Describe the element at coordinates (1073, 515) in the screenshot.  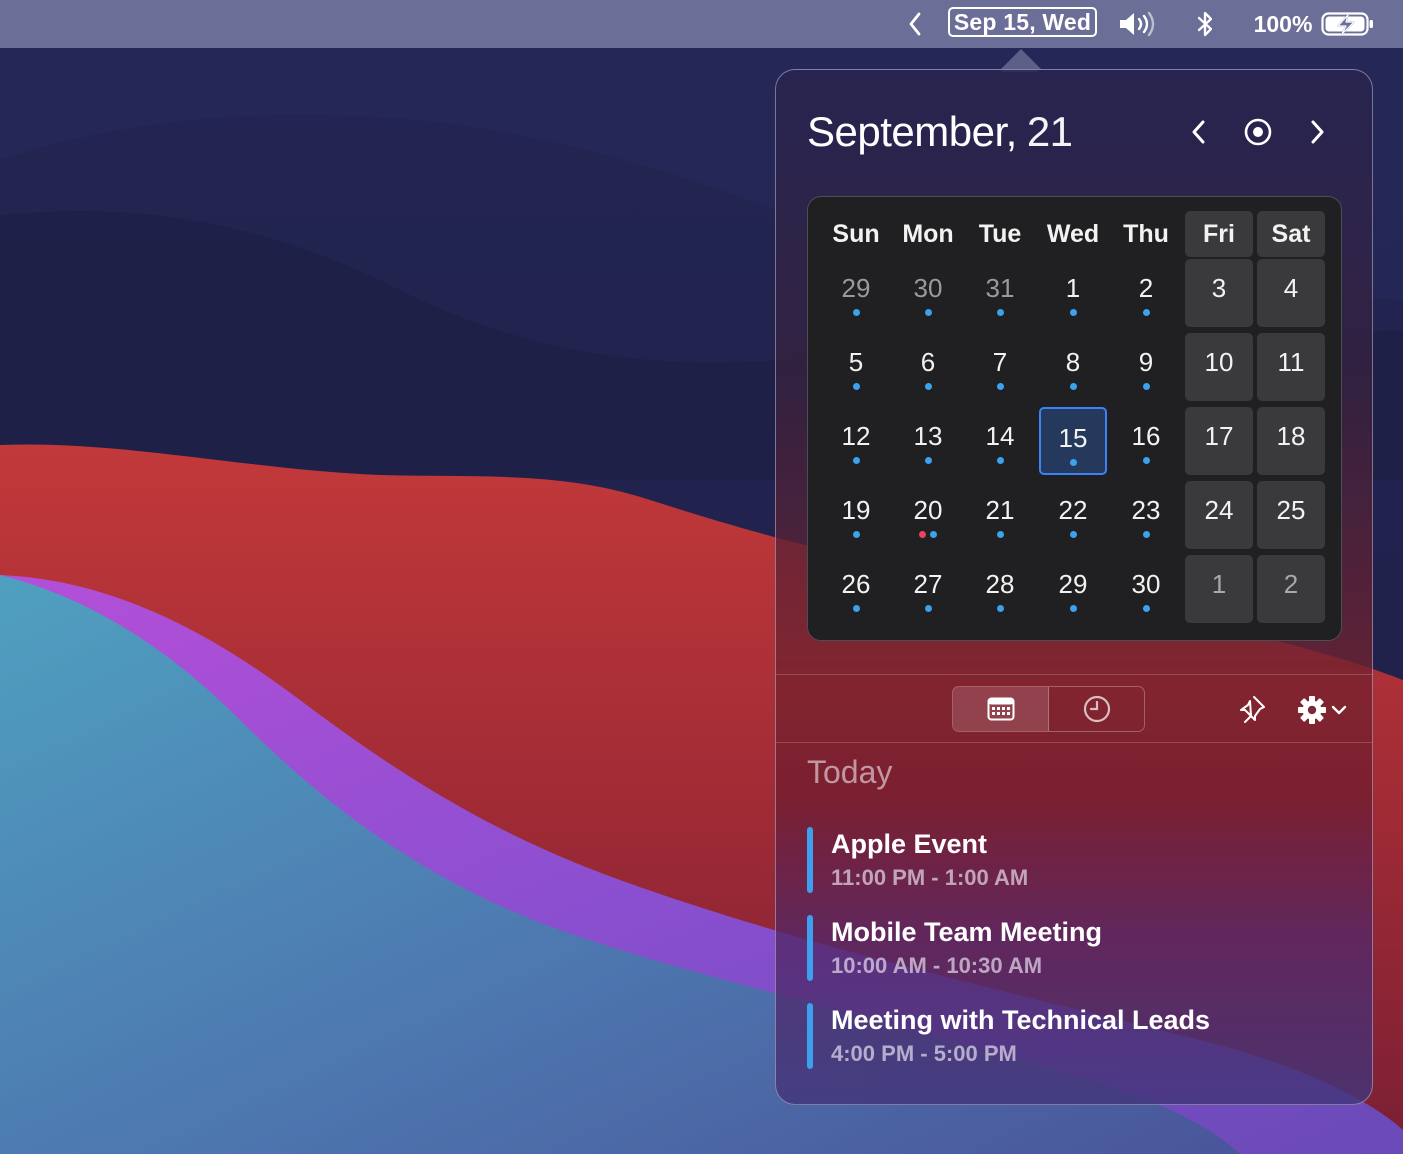
I see `day-cell: 22` at that location.